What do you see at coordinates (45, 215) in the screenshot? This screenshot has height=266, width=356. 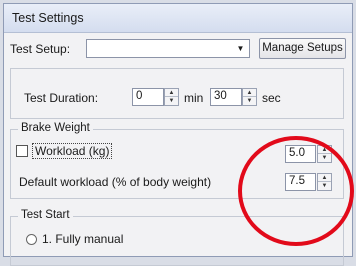 I see `test-start-legend: Test Start` at bounding box center [45, 215].